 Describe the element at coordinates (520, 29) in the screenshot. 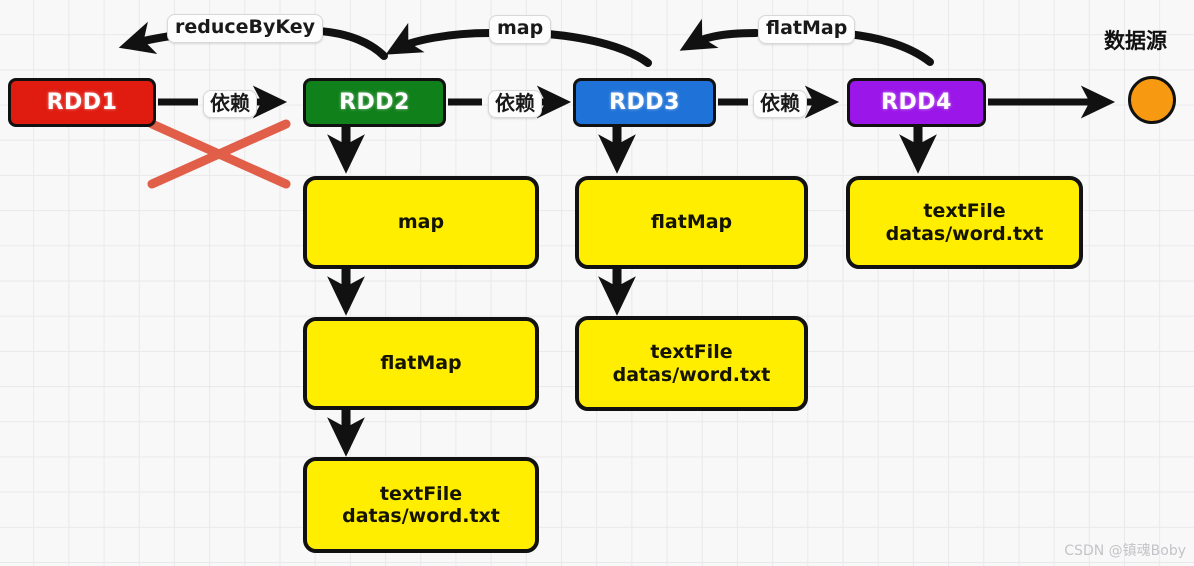

I see `transform-label-map: map` at that location.